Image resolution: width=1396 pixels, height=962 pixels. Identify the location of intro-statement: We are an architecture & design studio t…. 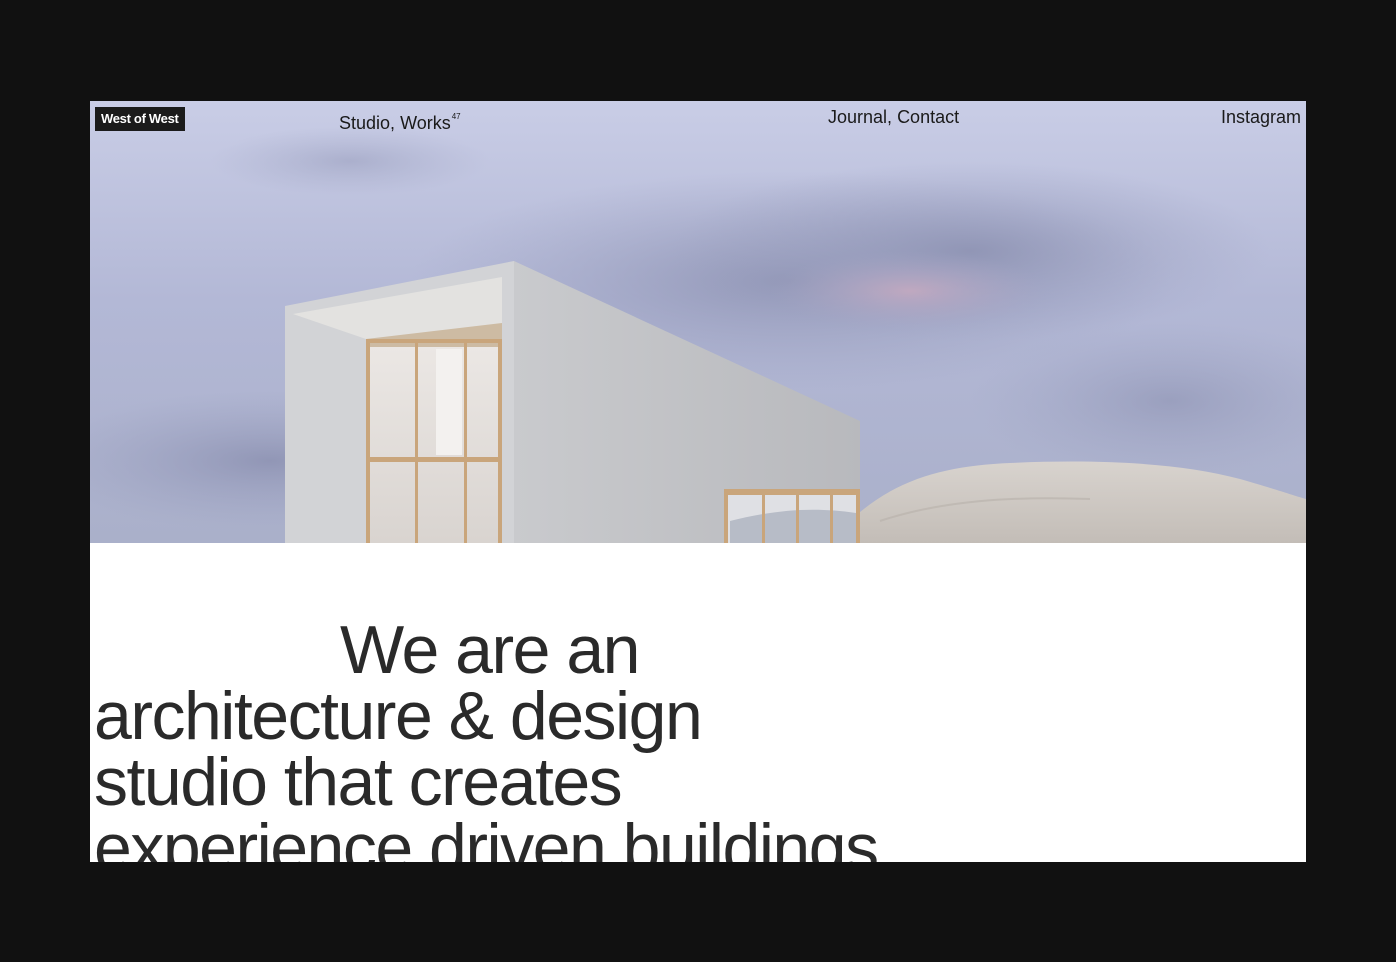
(486, 737).